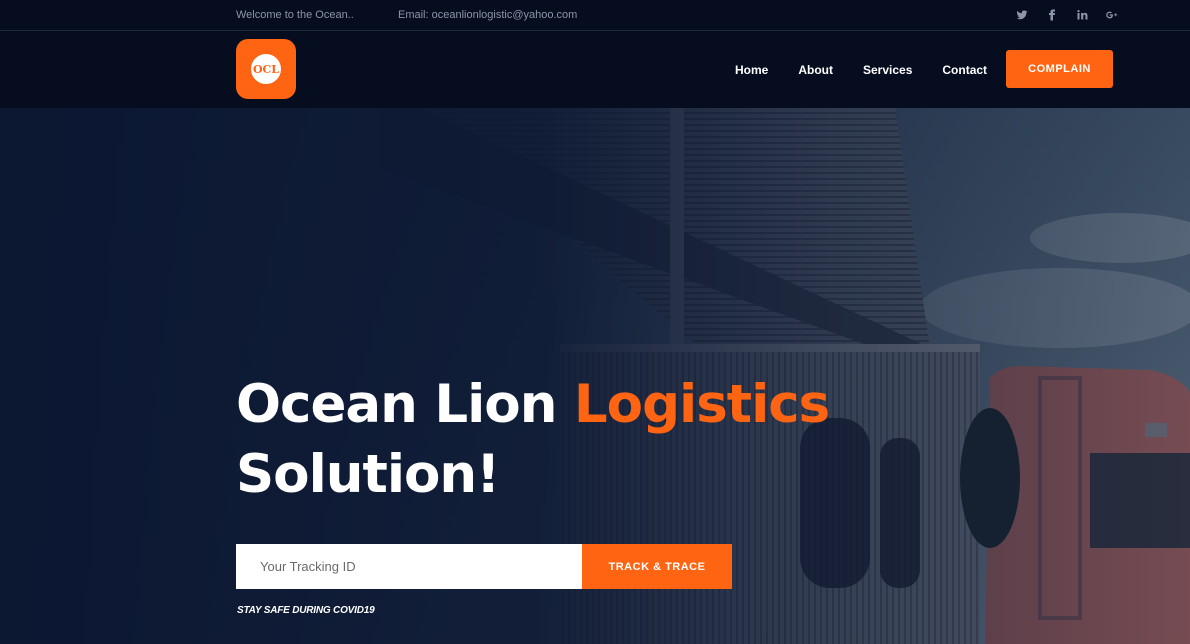 The image size is (1190, 644). Describe the element at coordinates (306, 610) in the screenshot. I see `covid-note: STAY SAFE DURING COVID19` at that location.